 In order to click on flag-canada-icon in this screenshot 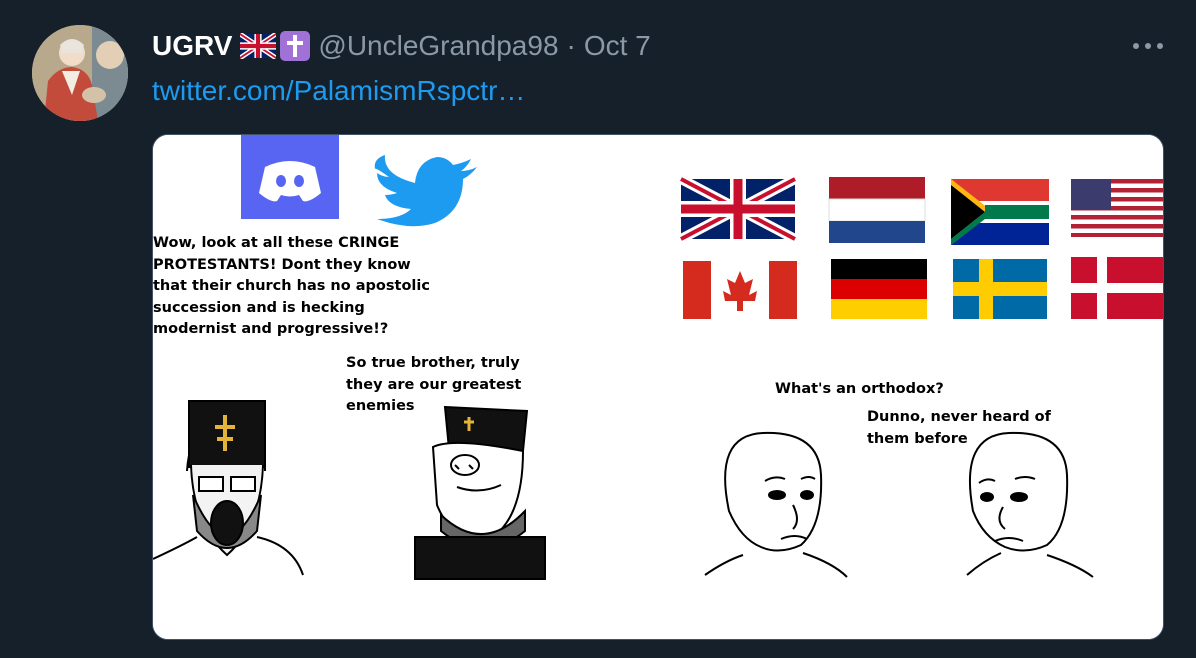, I will do `click(740, 290)`.